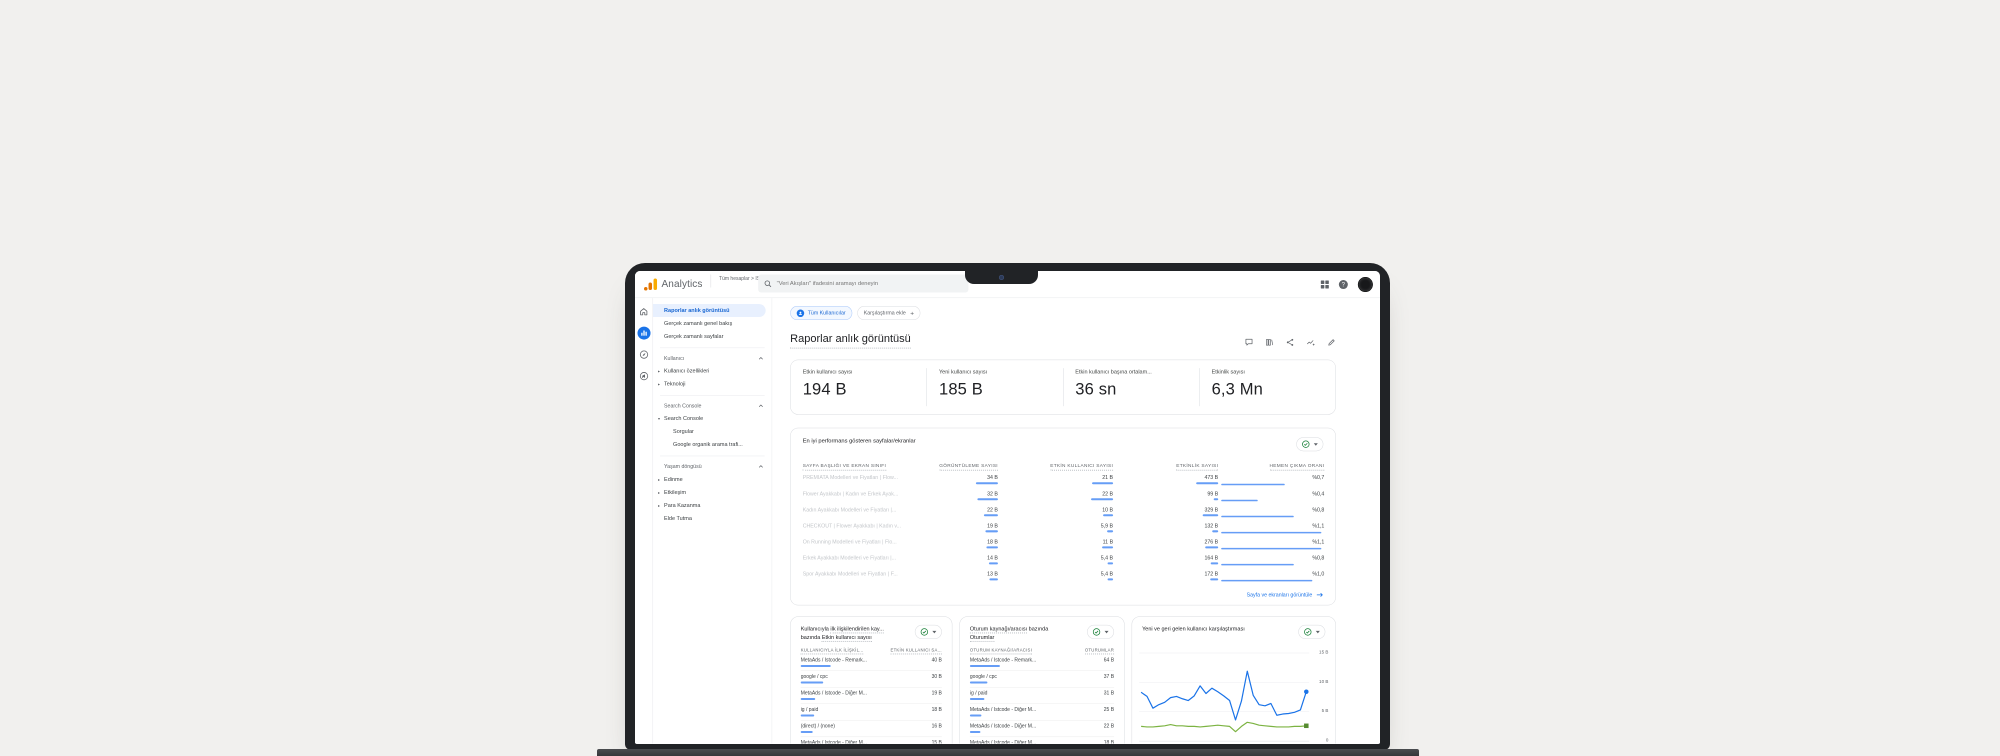 The width and height of the screenshot is (2000, 756). What do you see at coordinates (1042, 696) in the screenshot?
I see `list-item: ig / paid 31 B` at bounding box center [1042, 696].